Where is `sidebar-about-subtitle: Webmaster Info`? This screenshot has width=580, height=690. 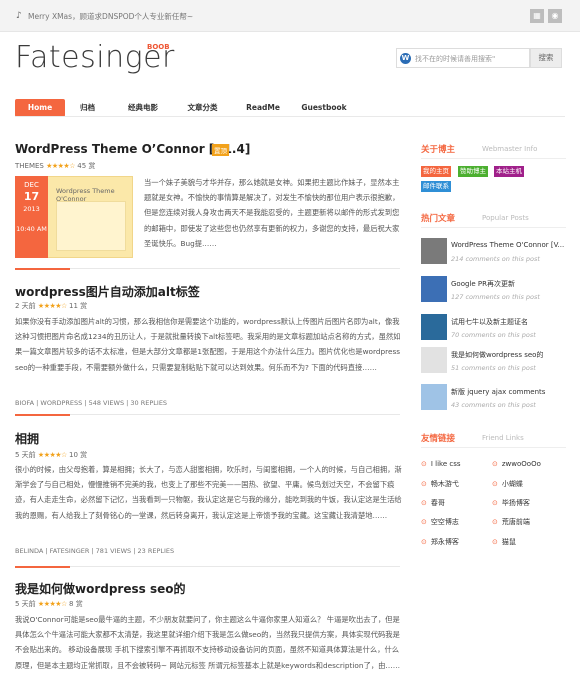 sidebar-about-subtitle: Webmaster Info is located at coordinates (510, 149).